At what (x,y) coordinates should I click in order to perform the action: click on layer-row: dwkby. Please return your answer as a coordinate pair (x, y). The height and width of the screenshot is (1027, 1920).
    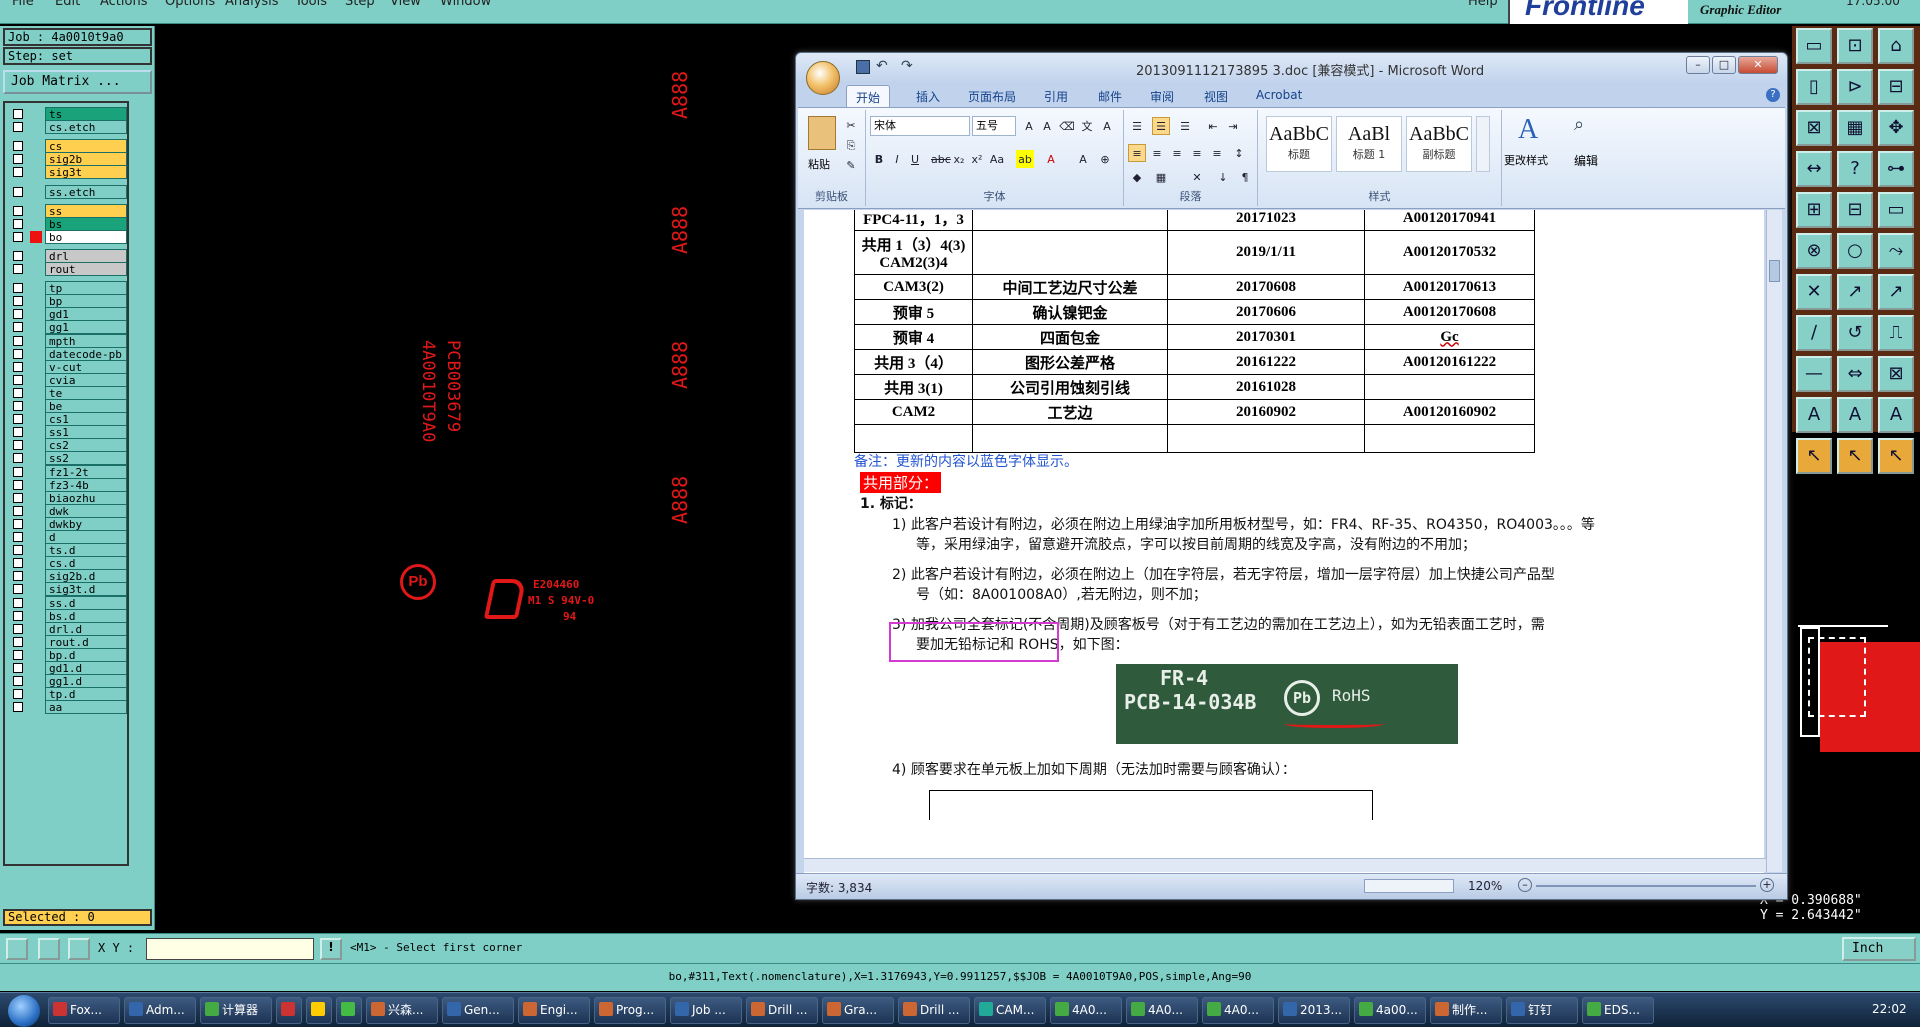
    Looking at the image, I should click on (67, 523).